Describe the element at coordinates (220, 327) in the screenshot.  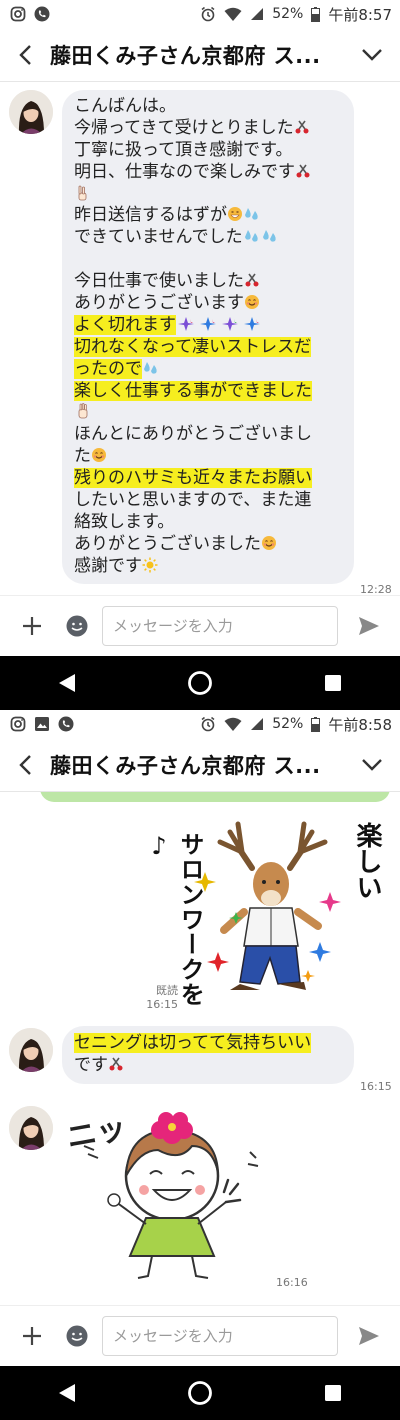
I see `sparkle-stars-icon` at that location.